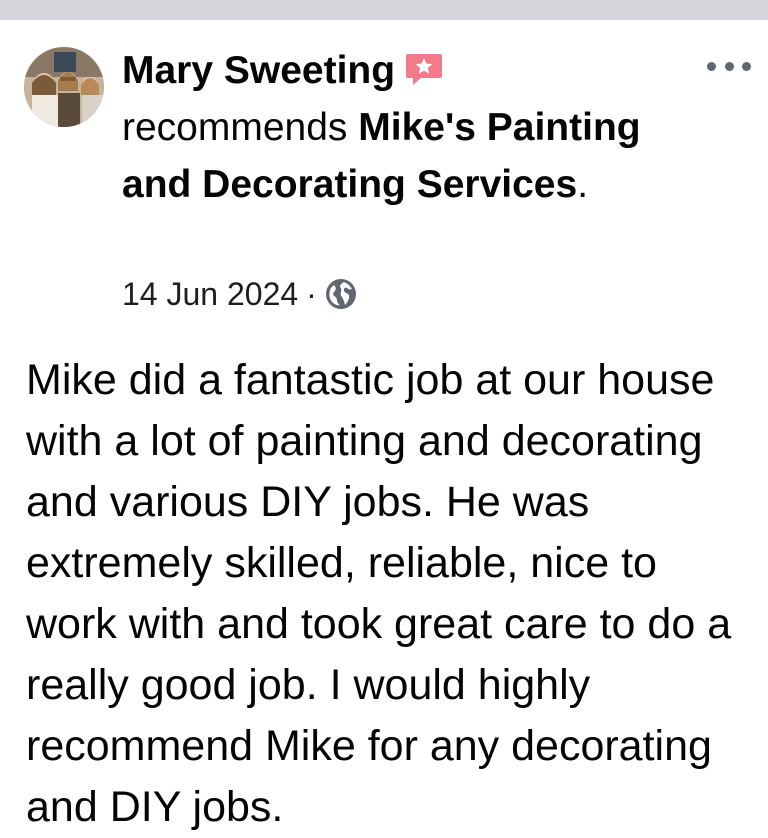  I want to click on globe-icon, so click(341, 294).